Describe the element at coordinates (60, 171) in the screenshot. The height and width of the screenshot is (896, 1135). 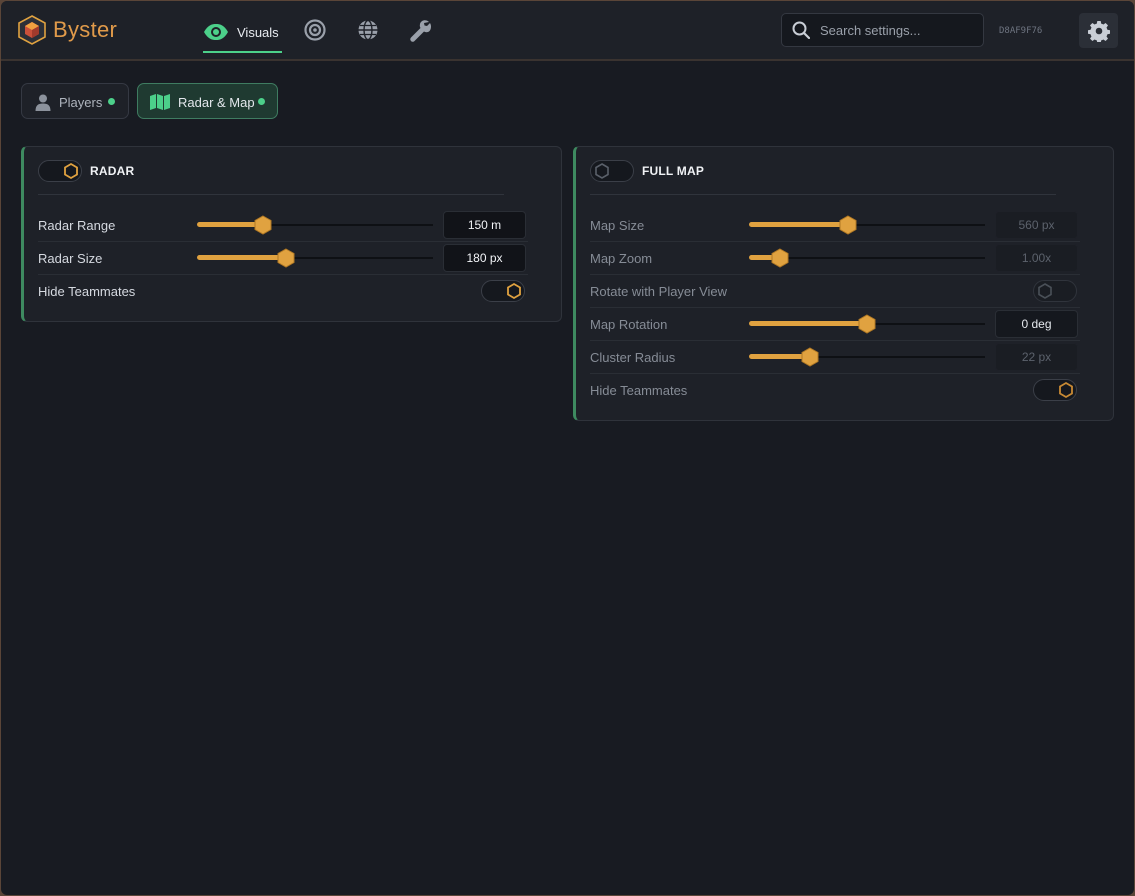
I see `radar-enable-toggle` at that location.